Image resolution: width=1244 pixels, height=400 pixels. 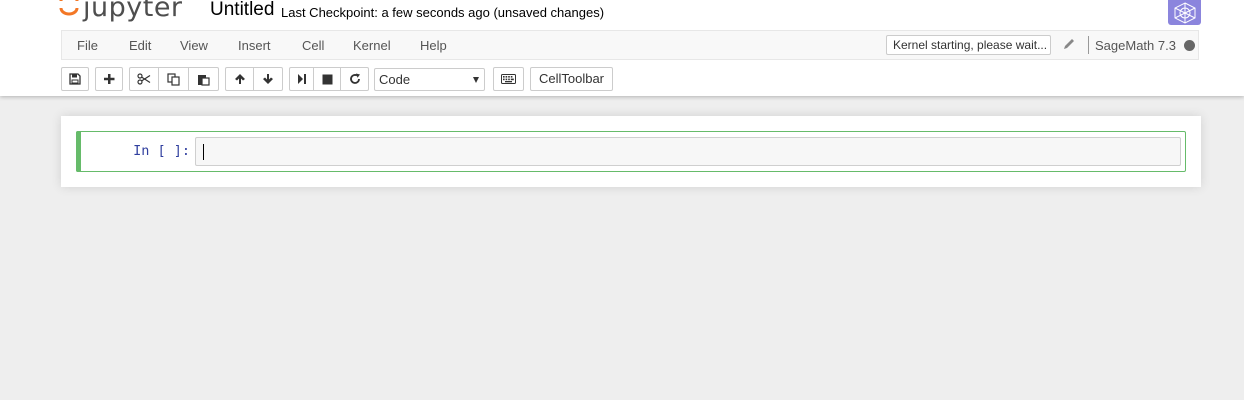 I want to click on arrow-down-icon, so click(x=268, y=79).